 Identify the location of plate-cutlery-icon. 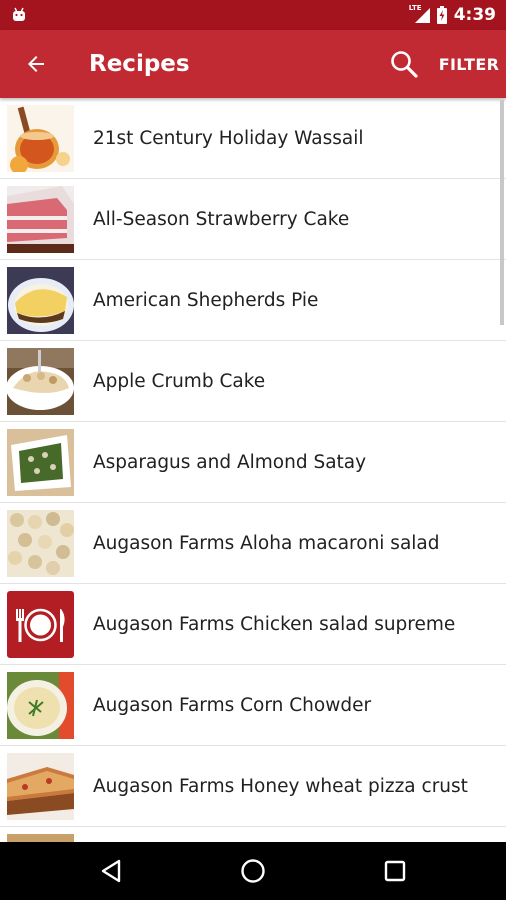
(40, 624).